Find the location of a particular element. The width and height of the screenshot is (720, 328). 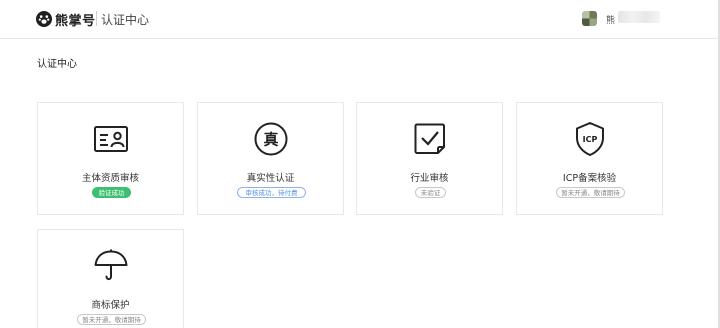

status-badge: 验证成功 is located at coordinates (111, 192).